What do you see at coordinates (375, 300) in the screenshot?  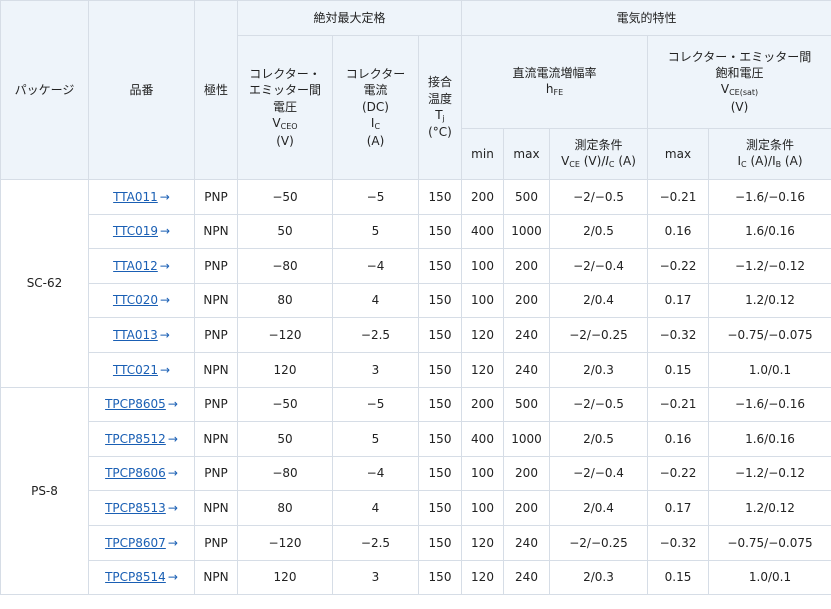 I see `ic-cell: 4` at bounding box center [375, 300].